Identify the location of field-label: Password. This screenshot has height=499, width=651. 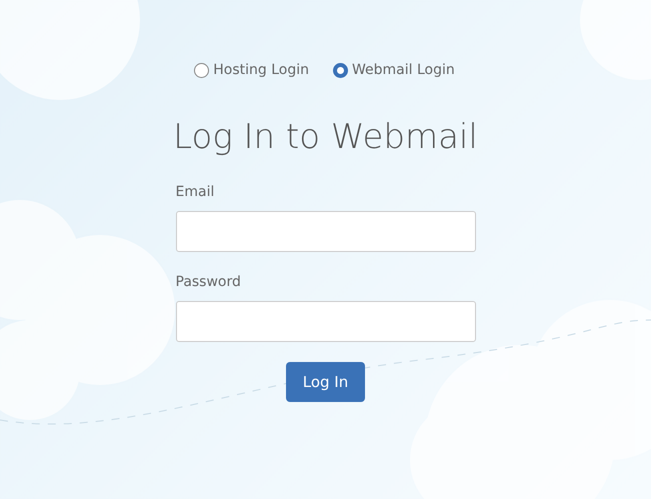
(209, 282).